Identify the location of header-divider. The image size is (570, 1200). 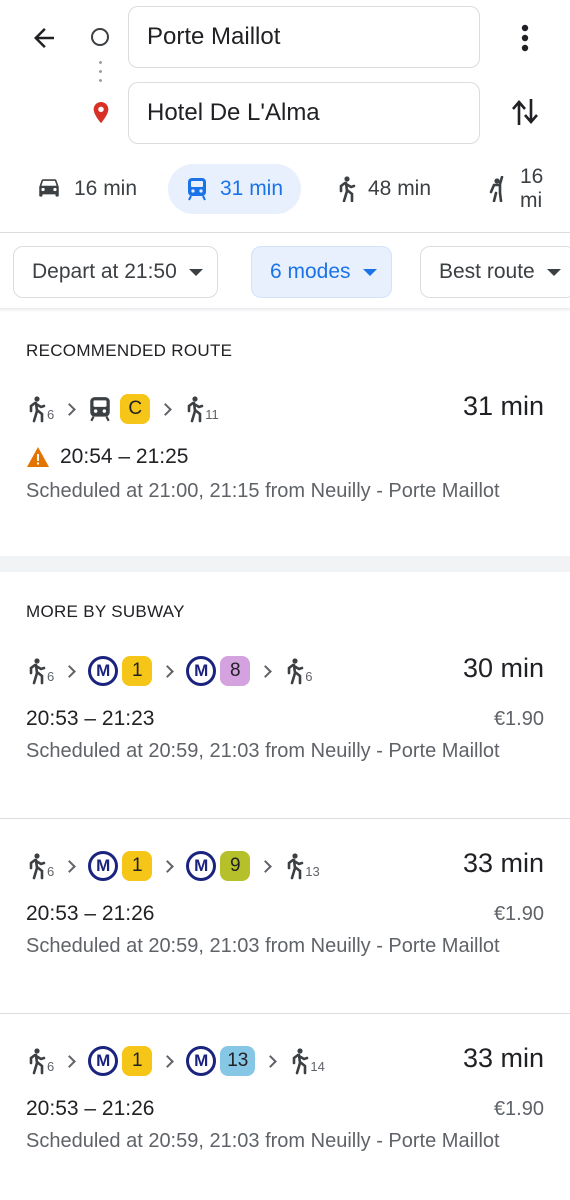
(285, 232).